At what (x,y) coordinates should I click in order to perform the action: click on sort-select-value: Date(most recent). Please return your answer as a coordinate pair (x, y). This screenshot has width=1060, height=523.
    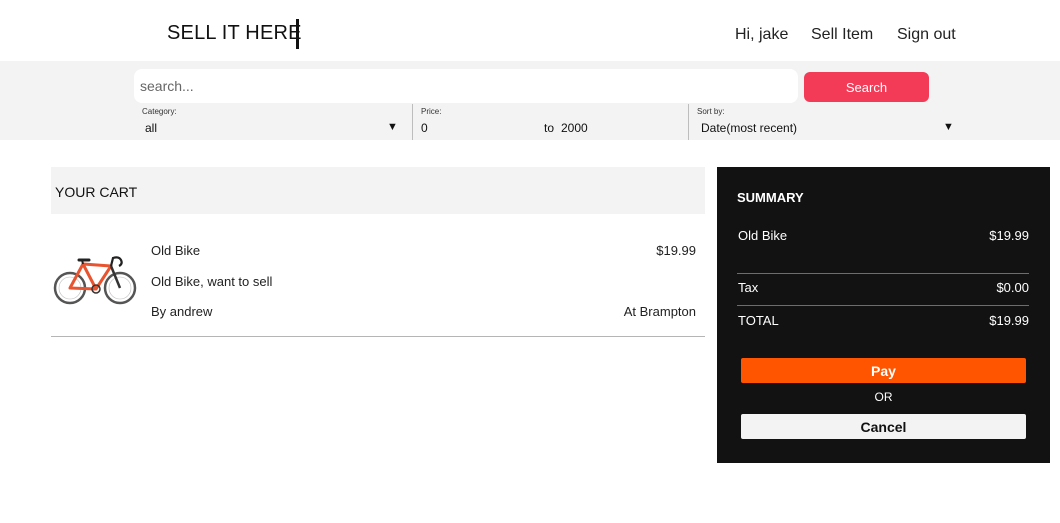
    Looking at the image, I should click on (749, 128).